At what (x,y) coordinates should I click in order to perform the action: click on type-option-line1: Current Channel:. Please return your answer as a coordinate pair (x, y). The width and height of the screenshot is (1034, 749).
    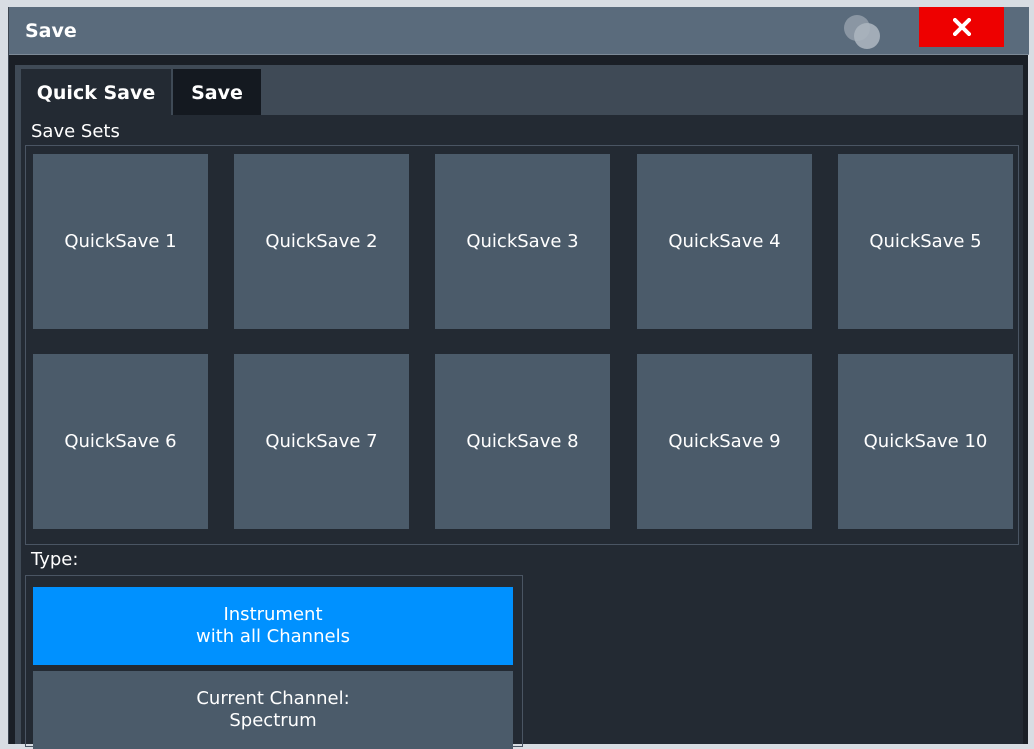
    Looking at the image, I should click on (273, 698).